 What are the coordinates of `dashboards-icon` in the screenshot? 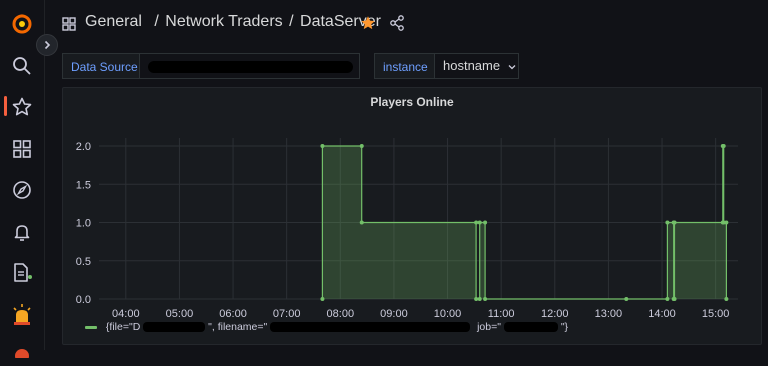 It's located at (22, 149).